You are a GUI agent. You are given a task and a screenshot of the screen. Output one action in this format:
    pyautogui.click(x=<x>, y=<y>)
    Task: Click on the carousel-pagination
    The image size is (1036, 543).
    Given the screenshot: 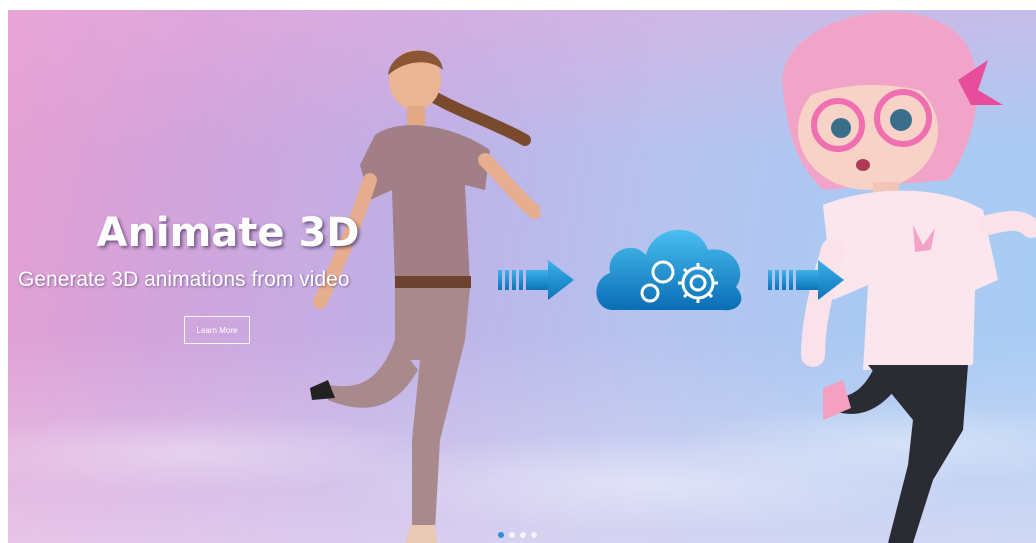 What is the action you would take?
    pyautogui.click(x=517, y=535)
    